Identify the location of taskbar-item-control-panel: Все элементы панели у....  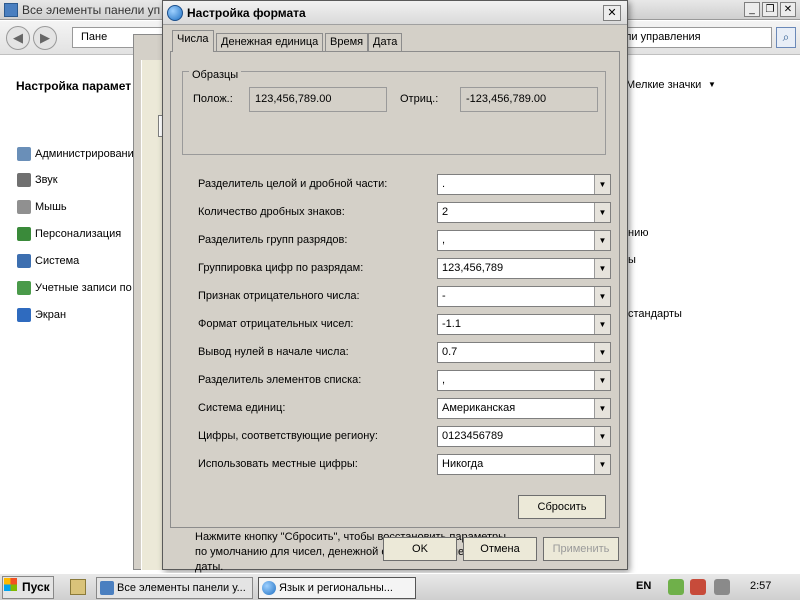
(174, 588).